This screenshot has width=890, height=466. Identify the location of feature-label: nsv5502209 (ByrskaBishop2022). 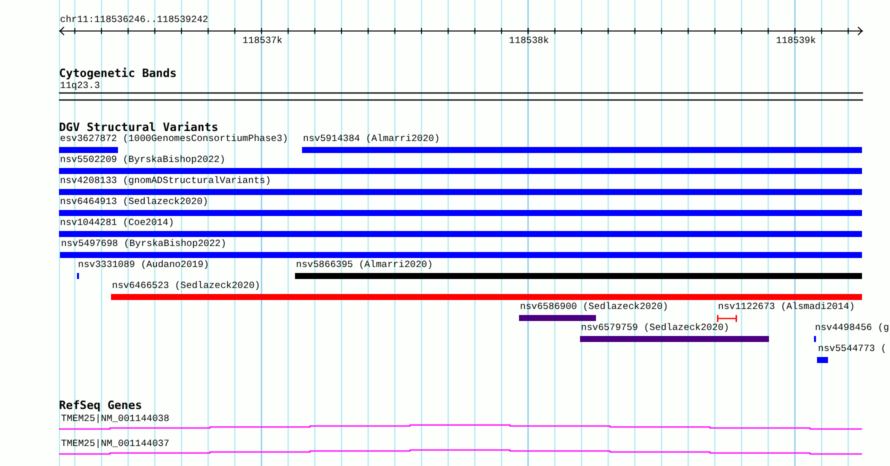
(143, 159).